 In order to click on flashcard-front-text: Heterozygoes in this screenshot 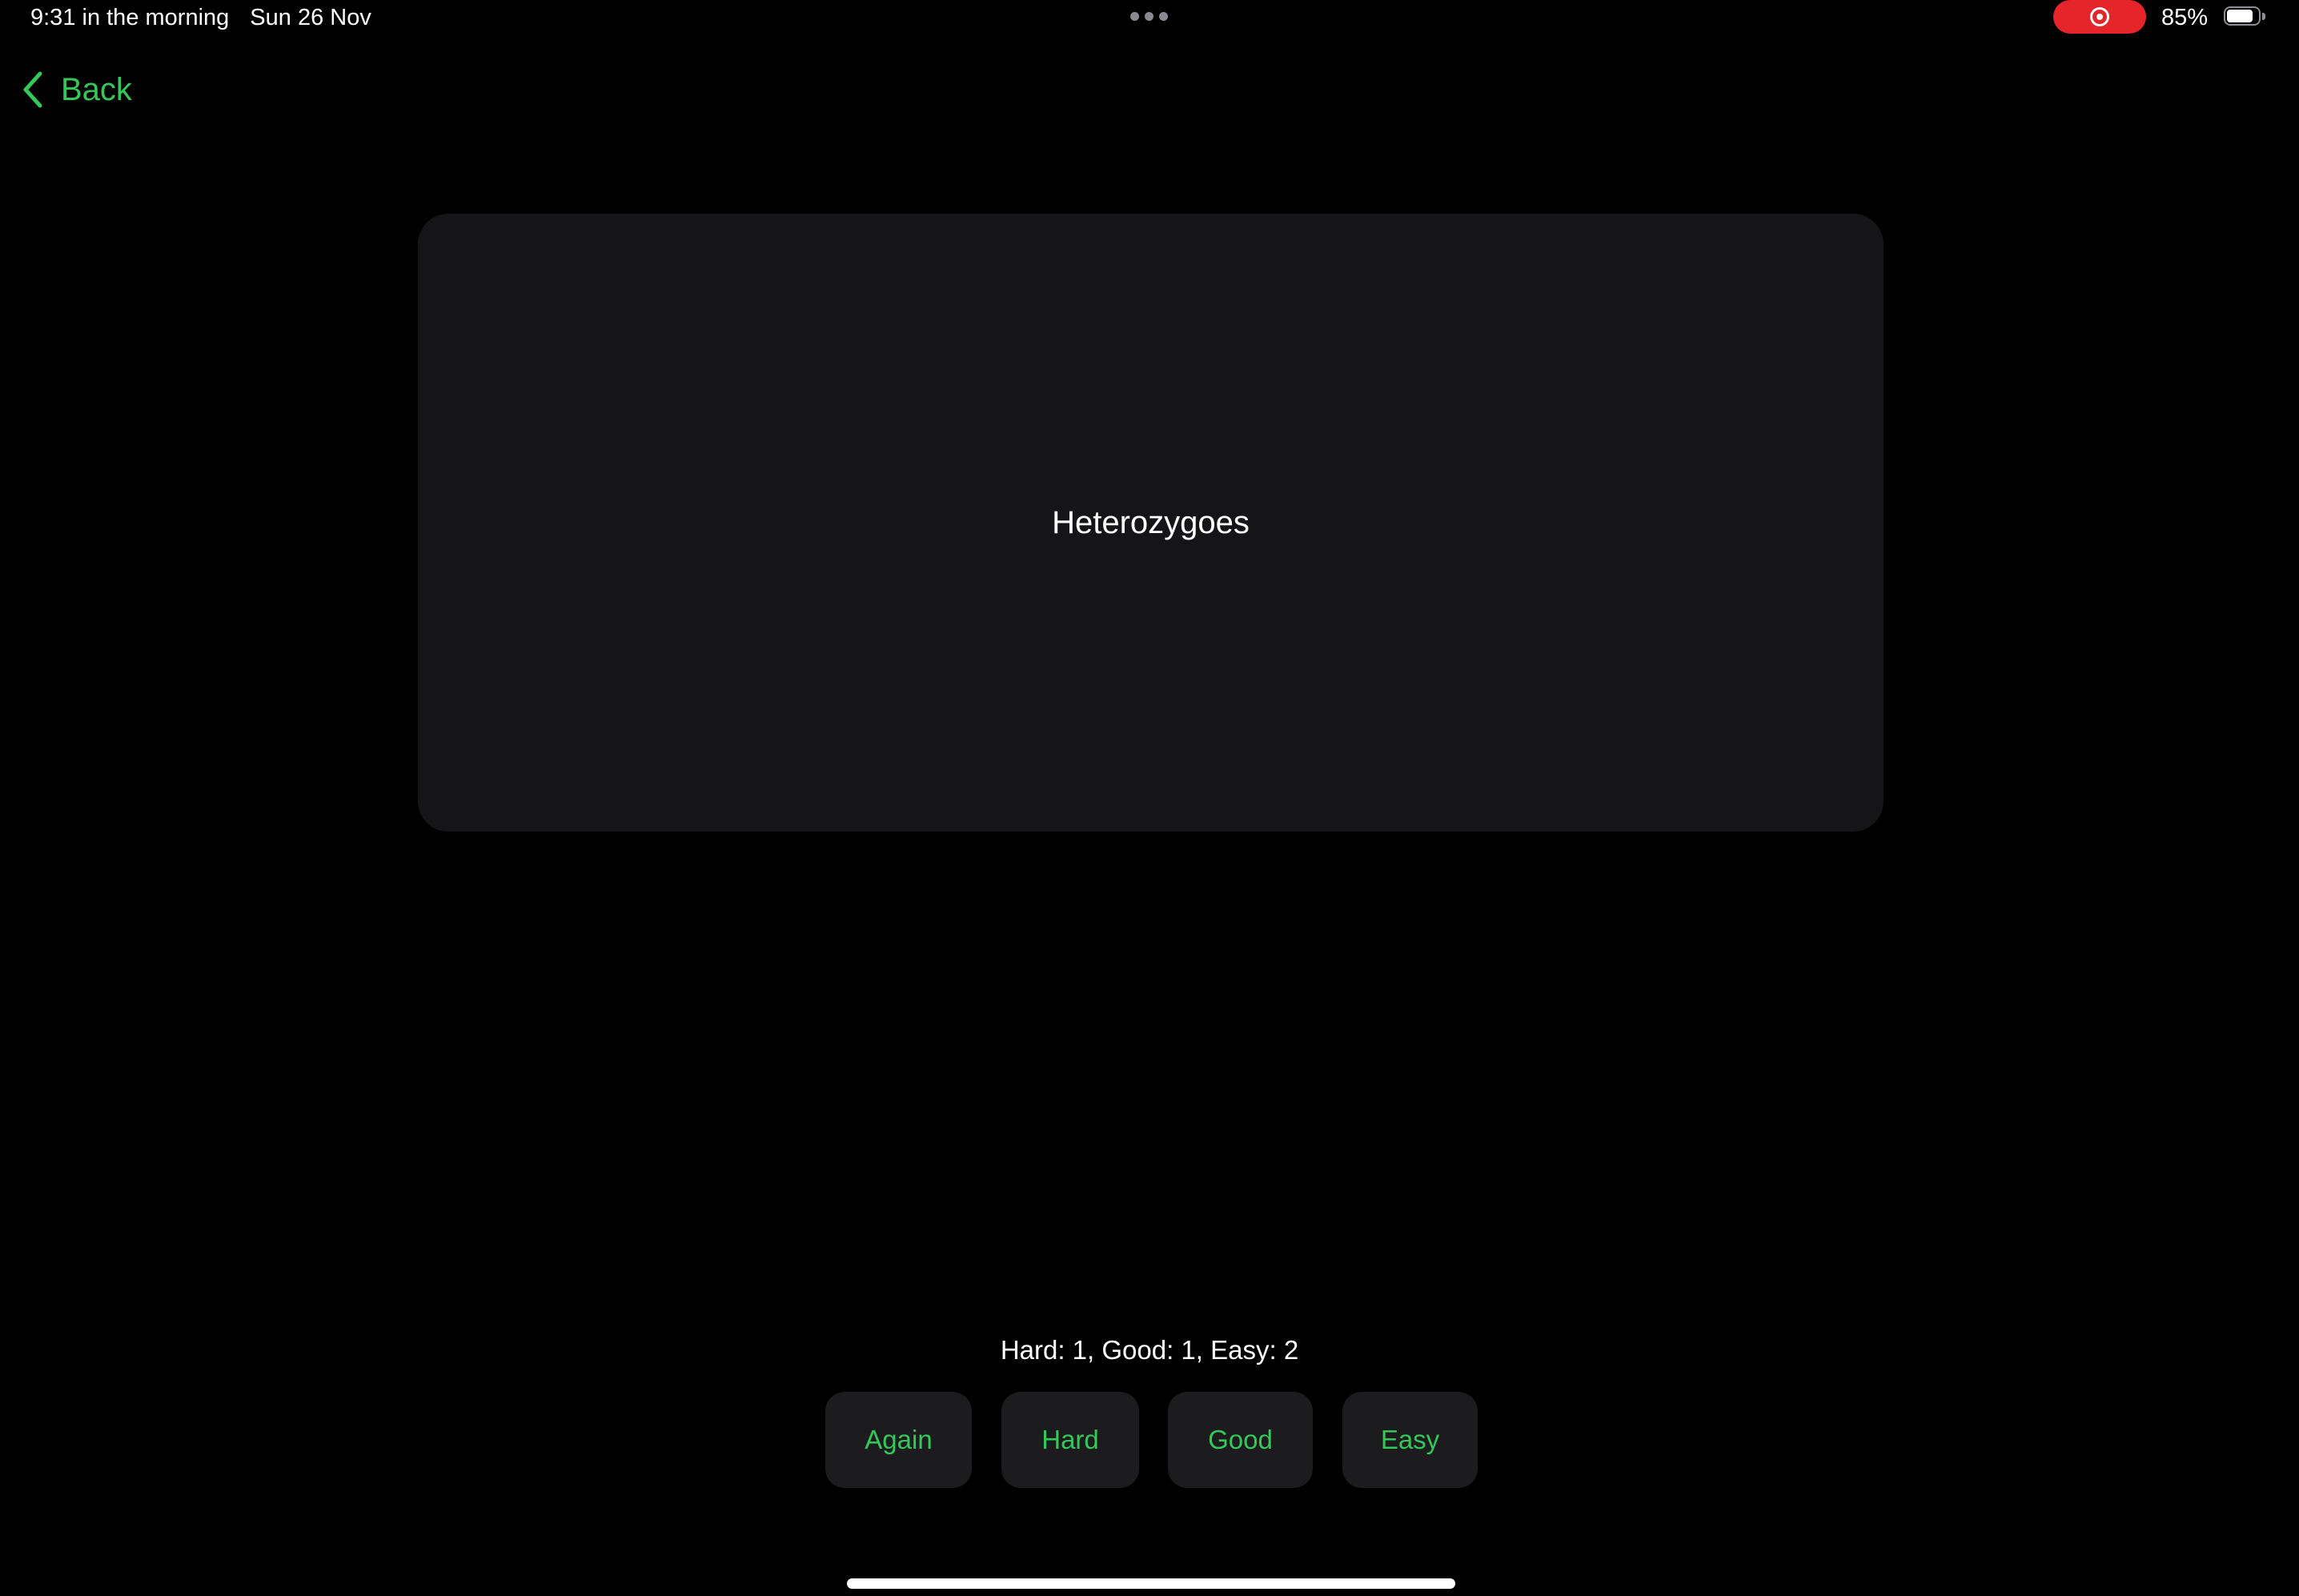, I will do `click(1151, 522)`.